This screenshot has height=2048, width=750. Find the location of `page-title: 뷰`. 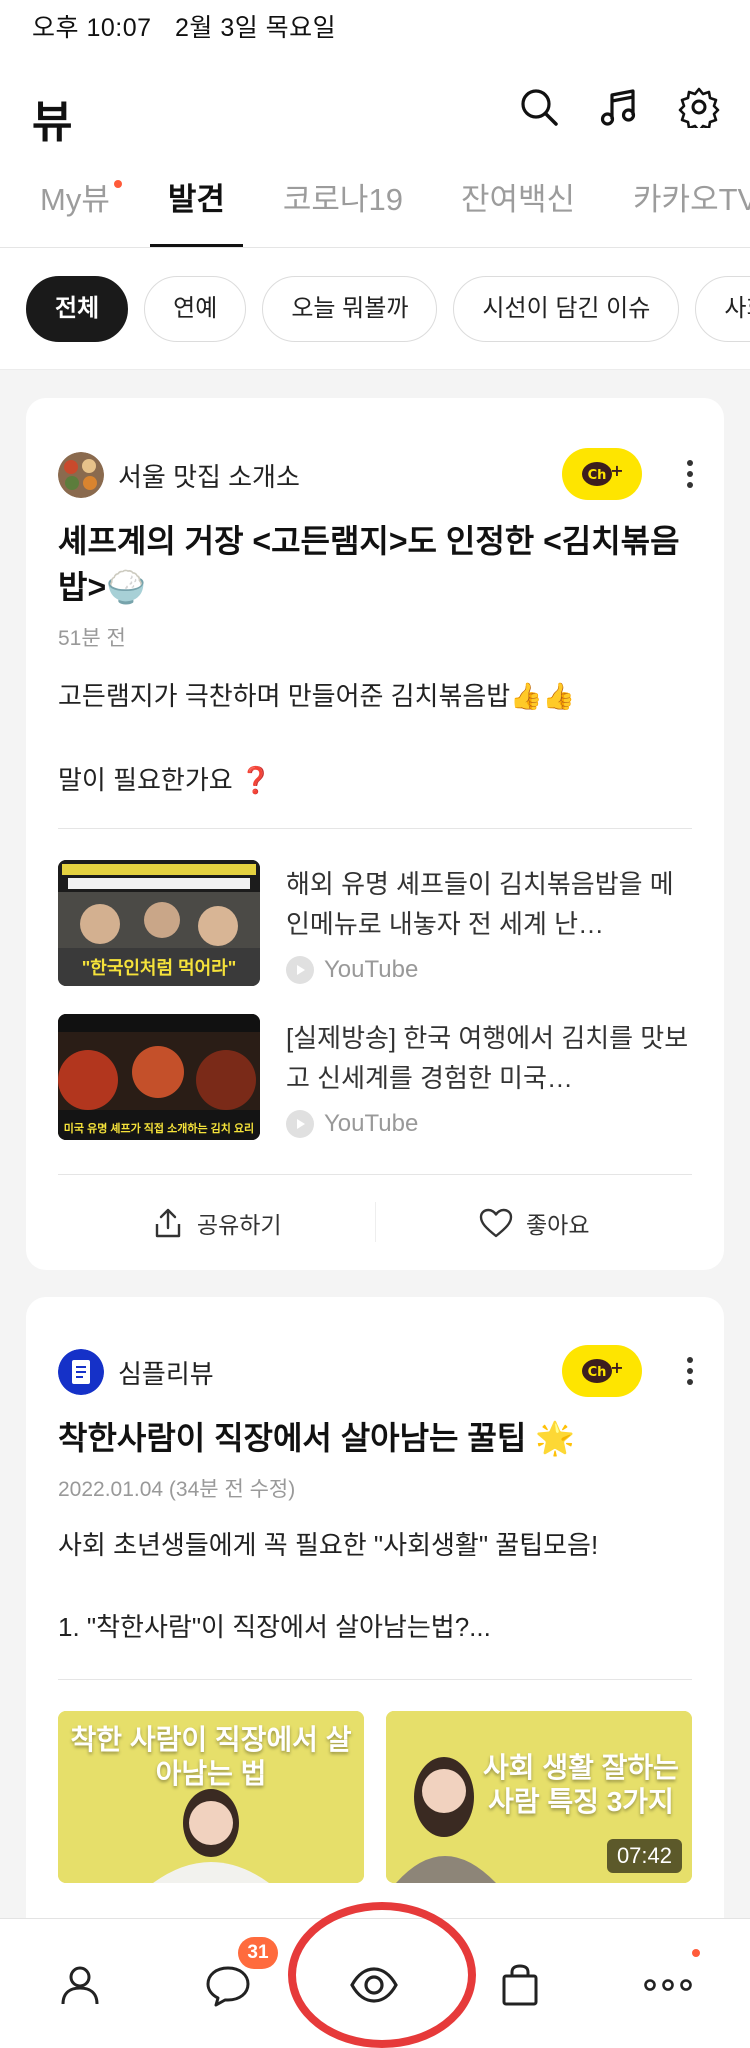

page-title: 뷰 is located at coordinates (52, 122).